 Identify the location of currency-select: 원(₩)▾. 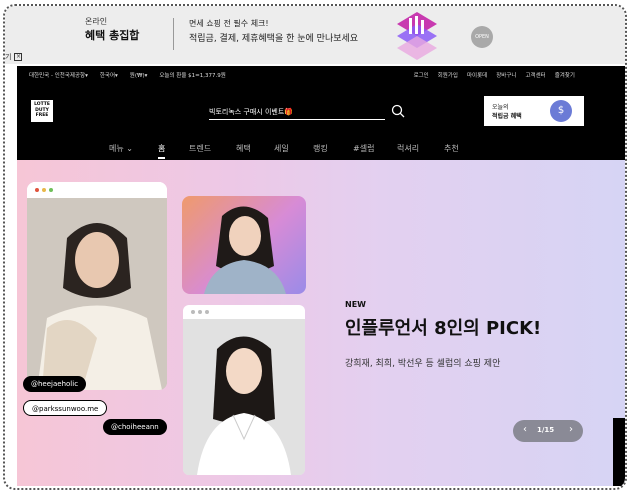
(139, 75).